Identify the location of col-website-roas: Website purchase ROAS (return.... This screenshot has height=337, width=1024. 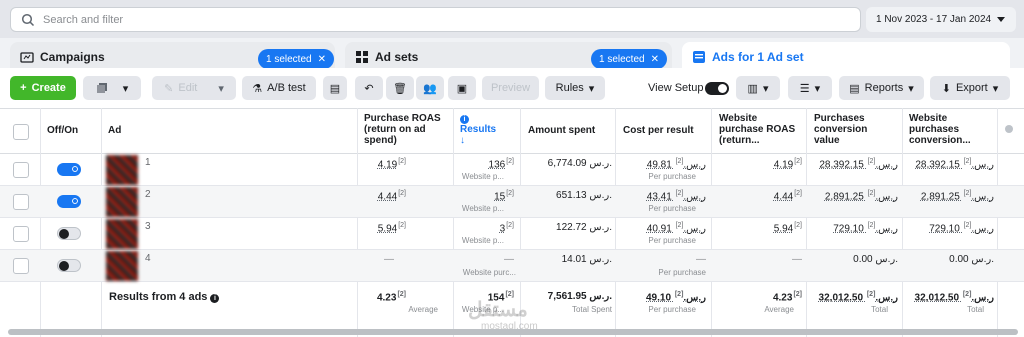
(759, 129).